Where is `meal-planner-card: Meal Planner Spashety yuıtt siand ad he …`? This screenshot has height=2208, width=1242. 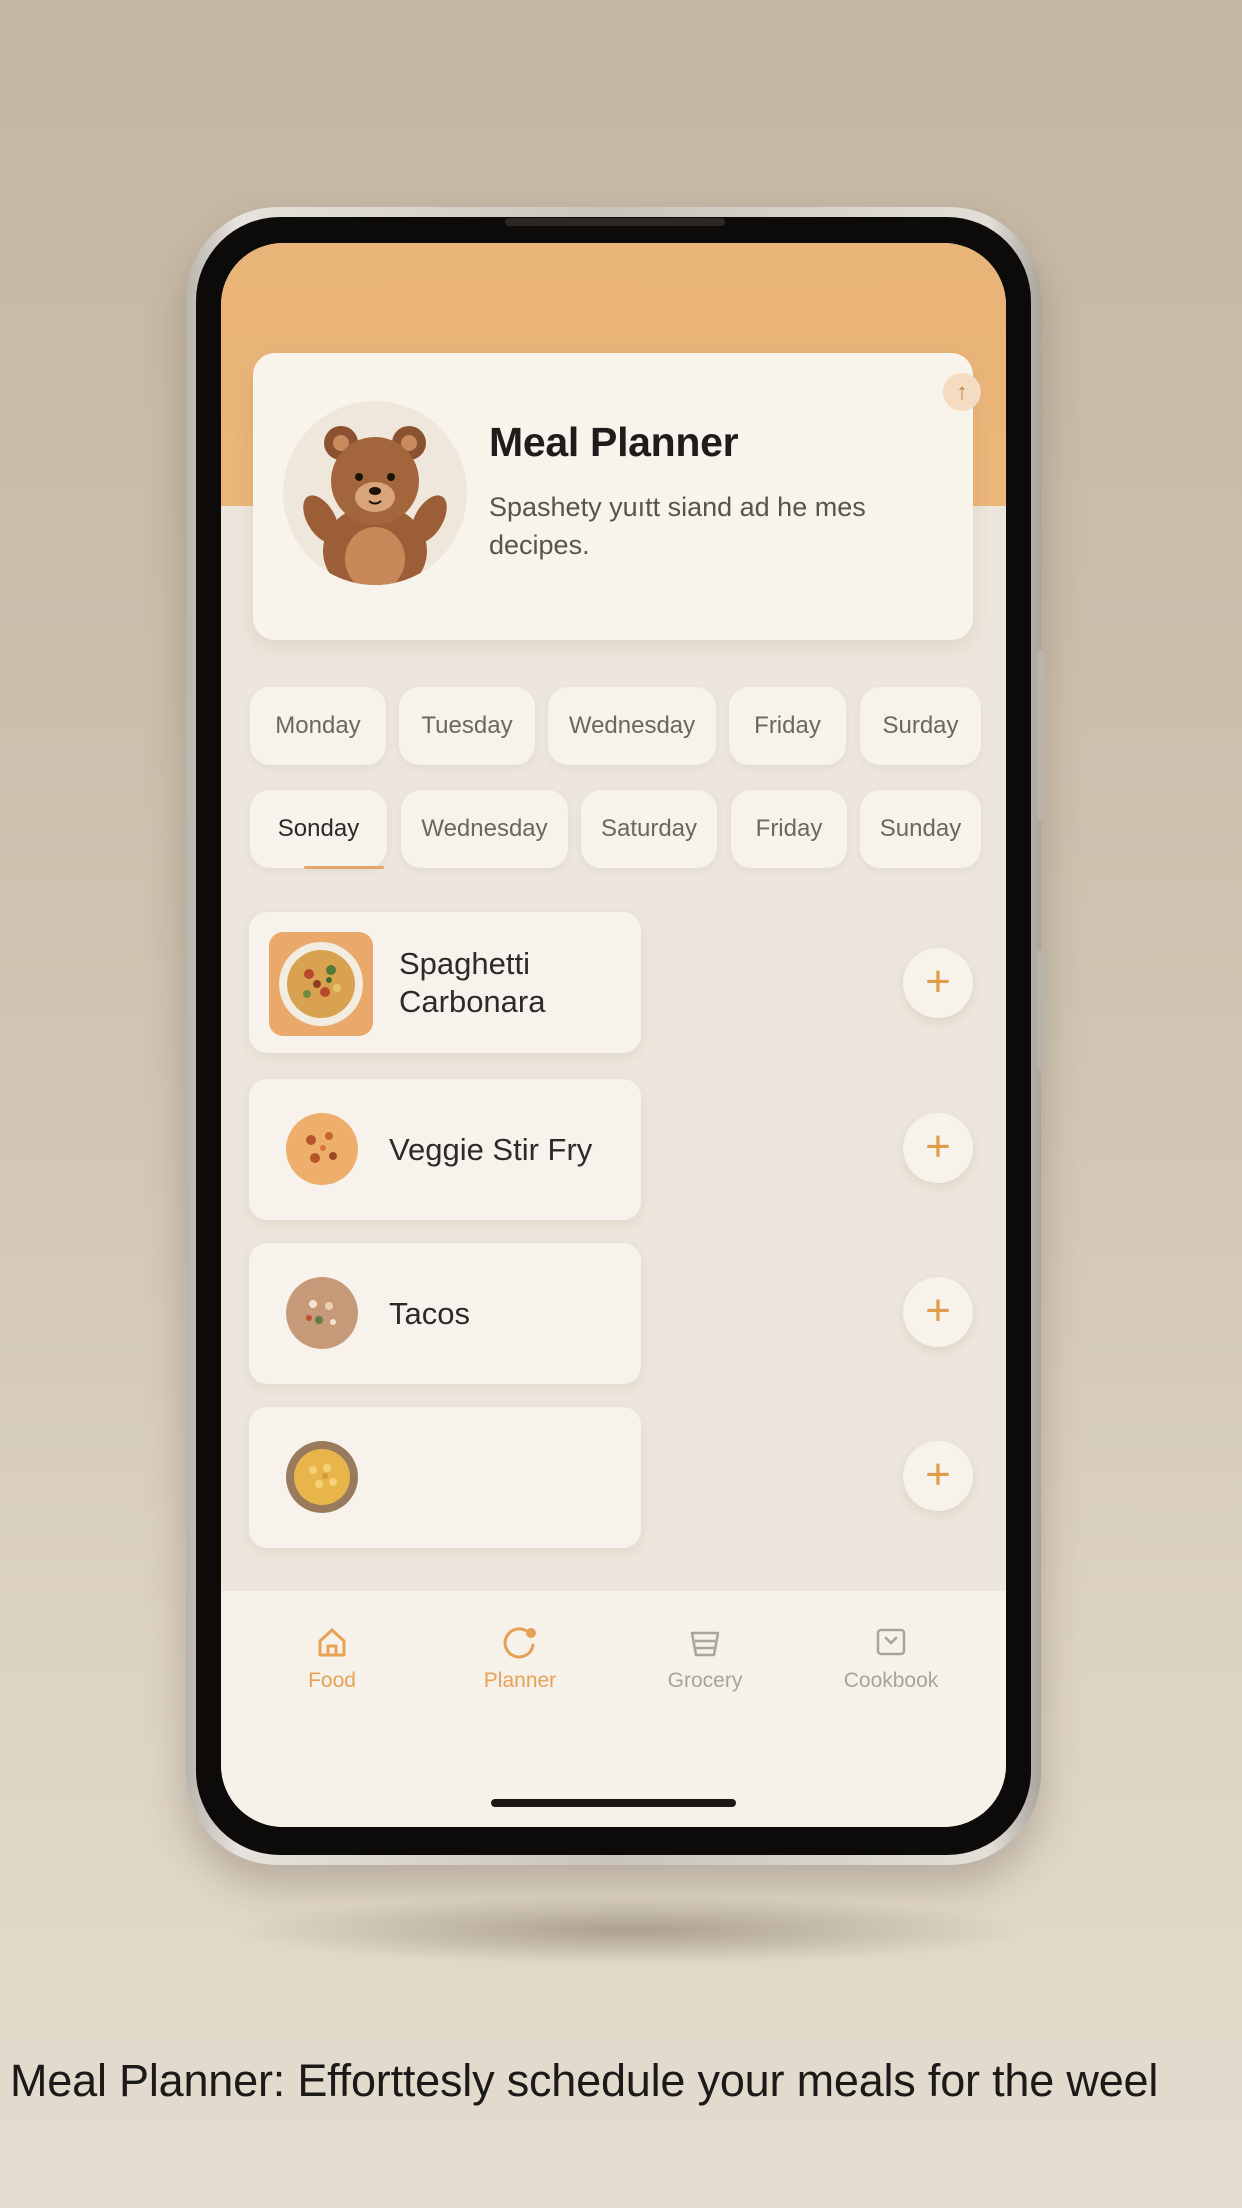
meal-planner-card: Meal Planner Spashety yuıtt siand ad he … is located at coordinates (617, 496).